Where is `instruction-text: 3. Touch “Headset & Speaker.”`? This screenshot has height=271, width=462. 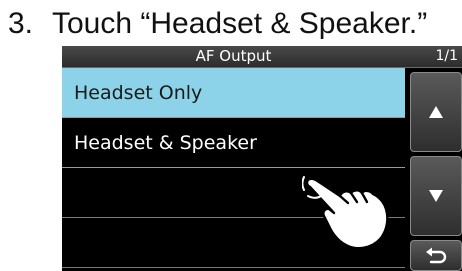
instruction-text: 3. Touch “Headset & Speaker.” is located at coordinates (217, 24).